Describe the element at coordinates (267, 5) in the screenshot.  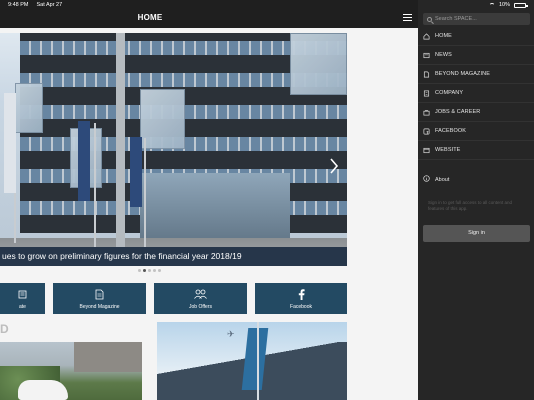
I see `status-bar: 9:48 PM Sat Apr 27 10%` at that location.